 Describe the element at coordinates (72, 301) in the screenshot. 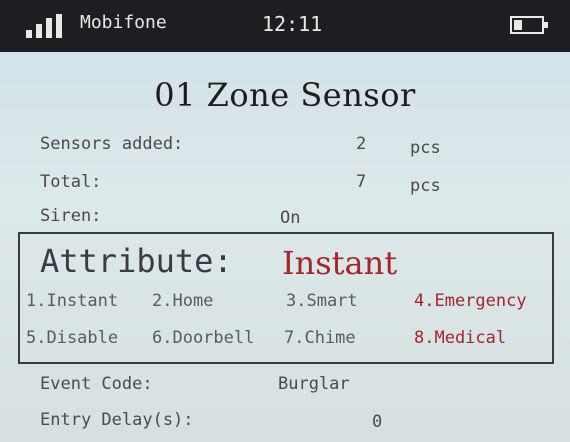

I see `attribute-option-instant: 1.Instant` at that location.